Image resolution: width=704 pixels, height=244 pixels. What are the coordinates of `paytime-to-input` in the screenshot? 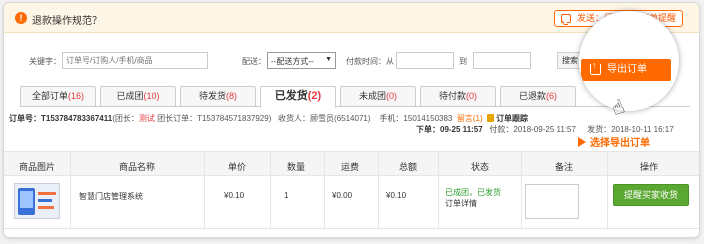 It's located at (502, 60).